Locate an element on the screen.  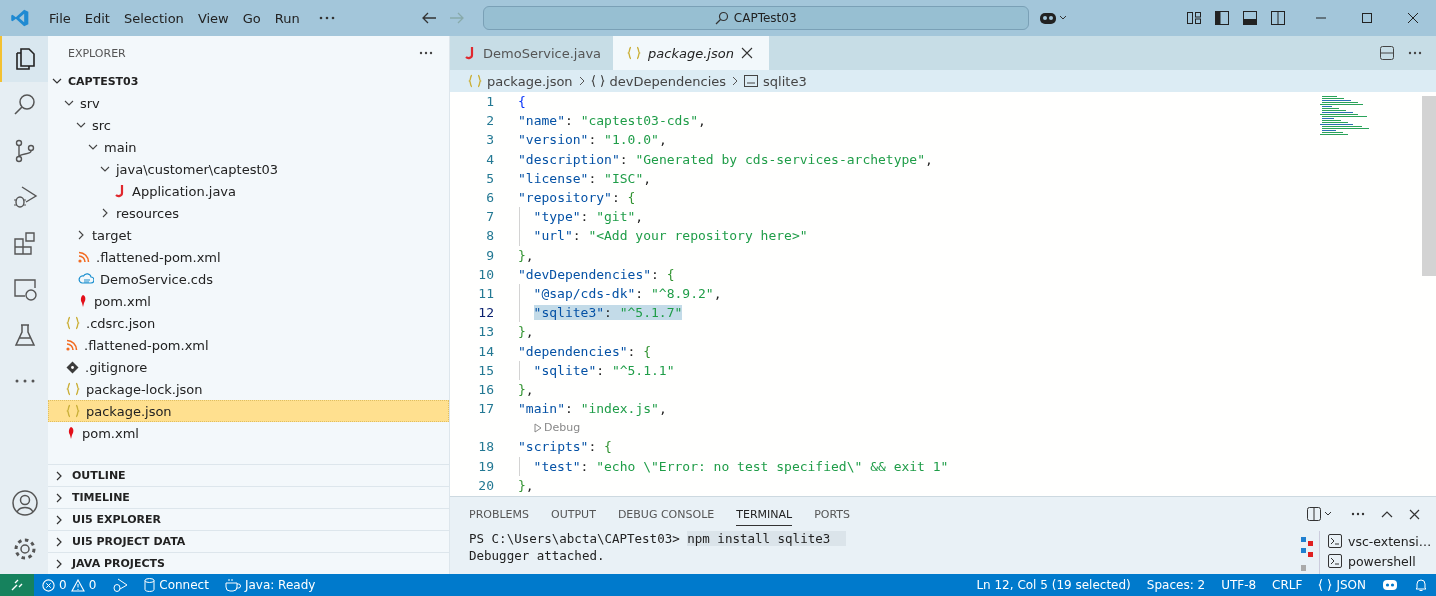
breadcrumb-item: devDependencies is located at coordinates (658, 81).